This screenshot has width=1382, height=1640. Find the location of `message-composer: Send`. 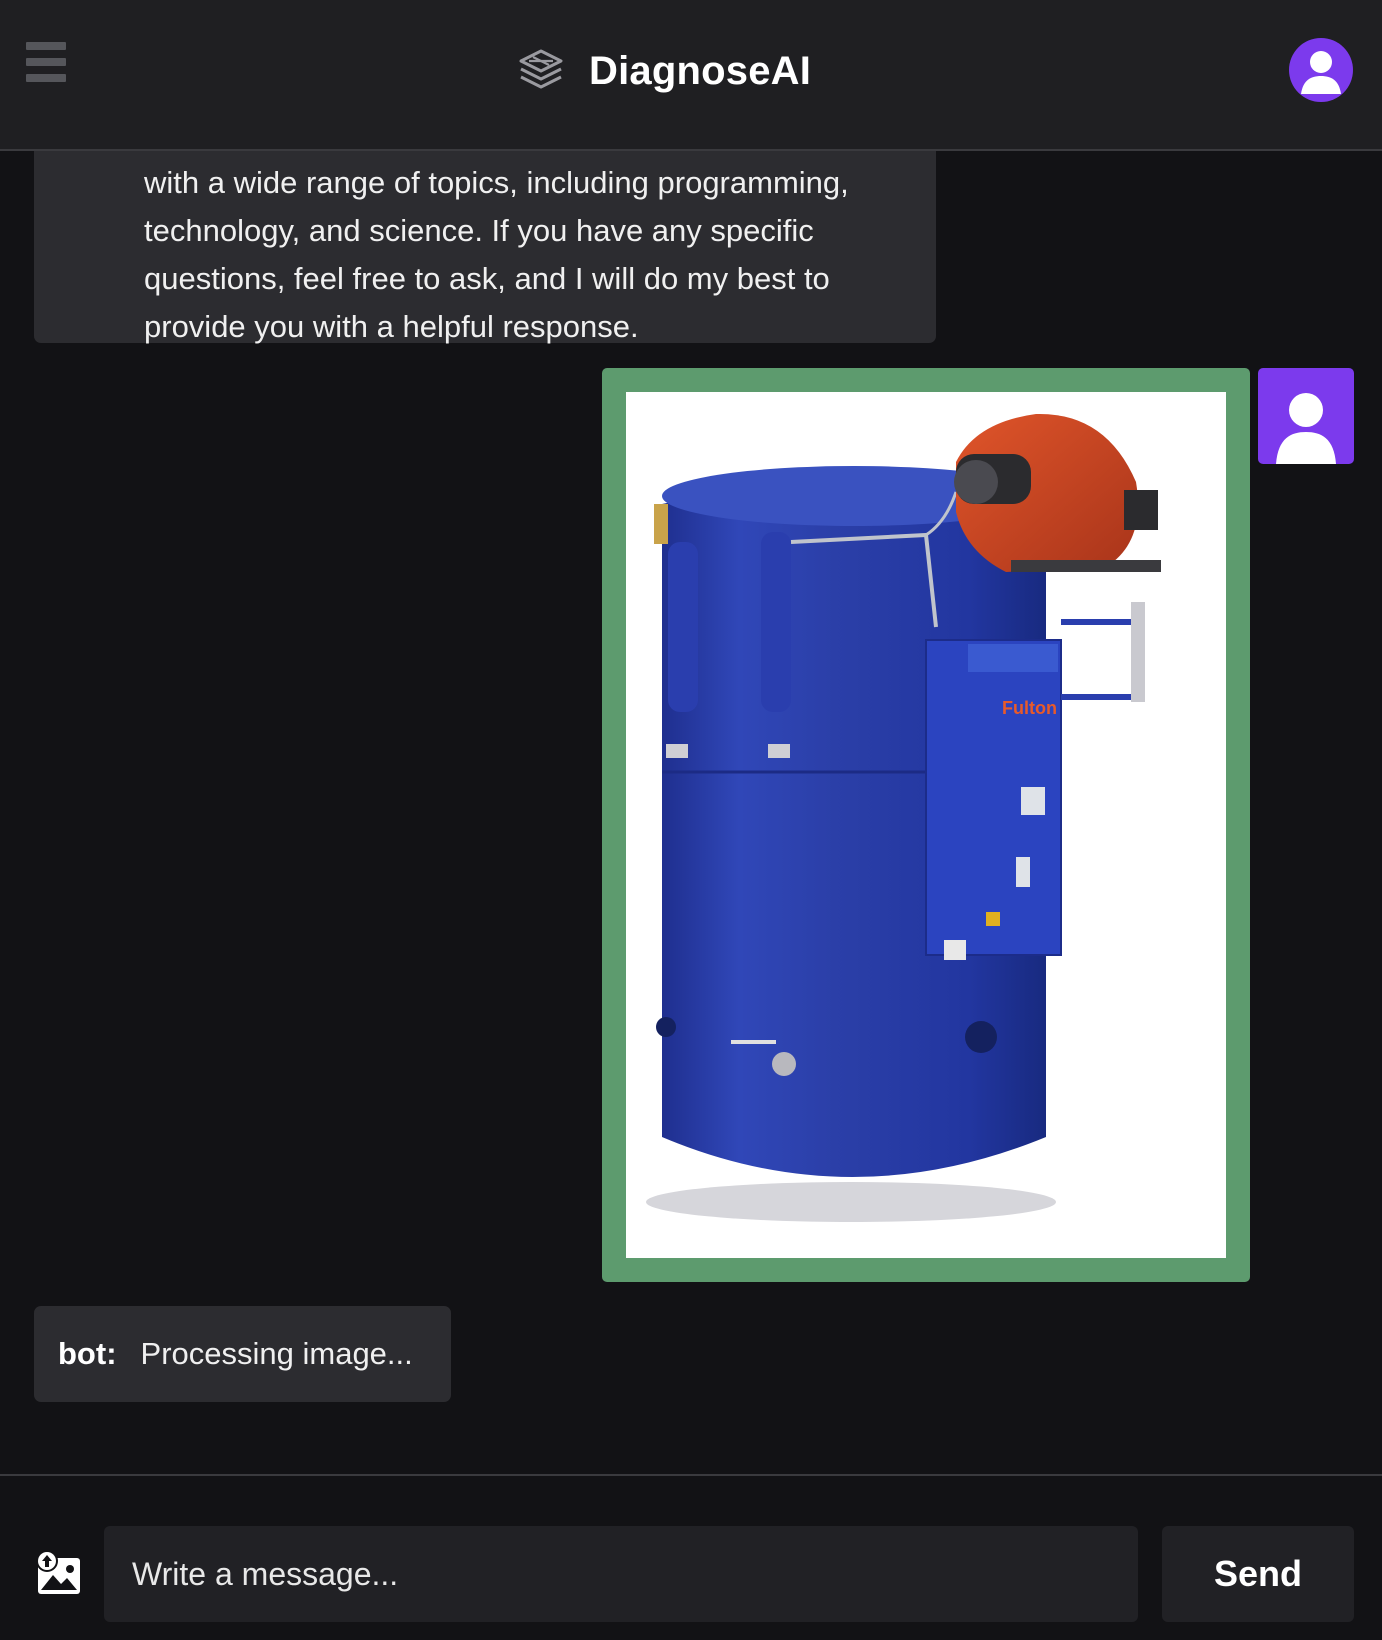

message-composer: Send is located at coordinates (691, 1557).